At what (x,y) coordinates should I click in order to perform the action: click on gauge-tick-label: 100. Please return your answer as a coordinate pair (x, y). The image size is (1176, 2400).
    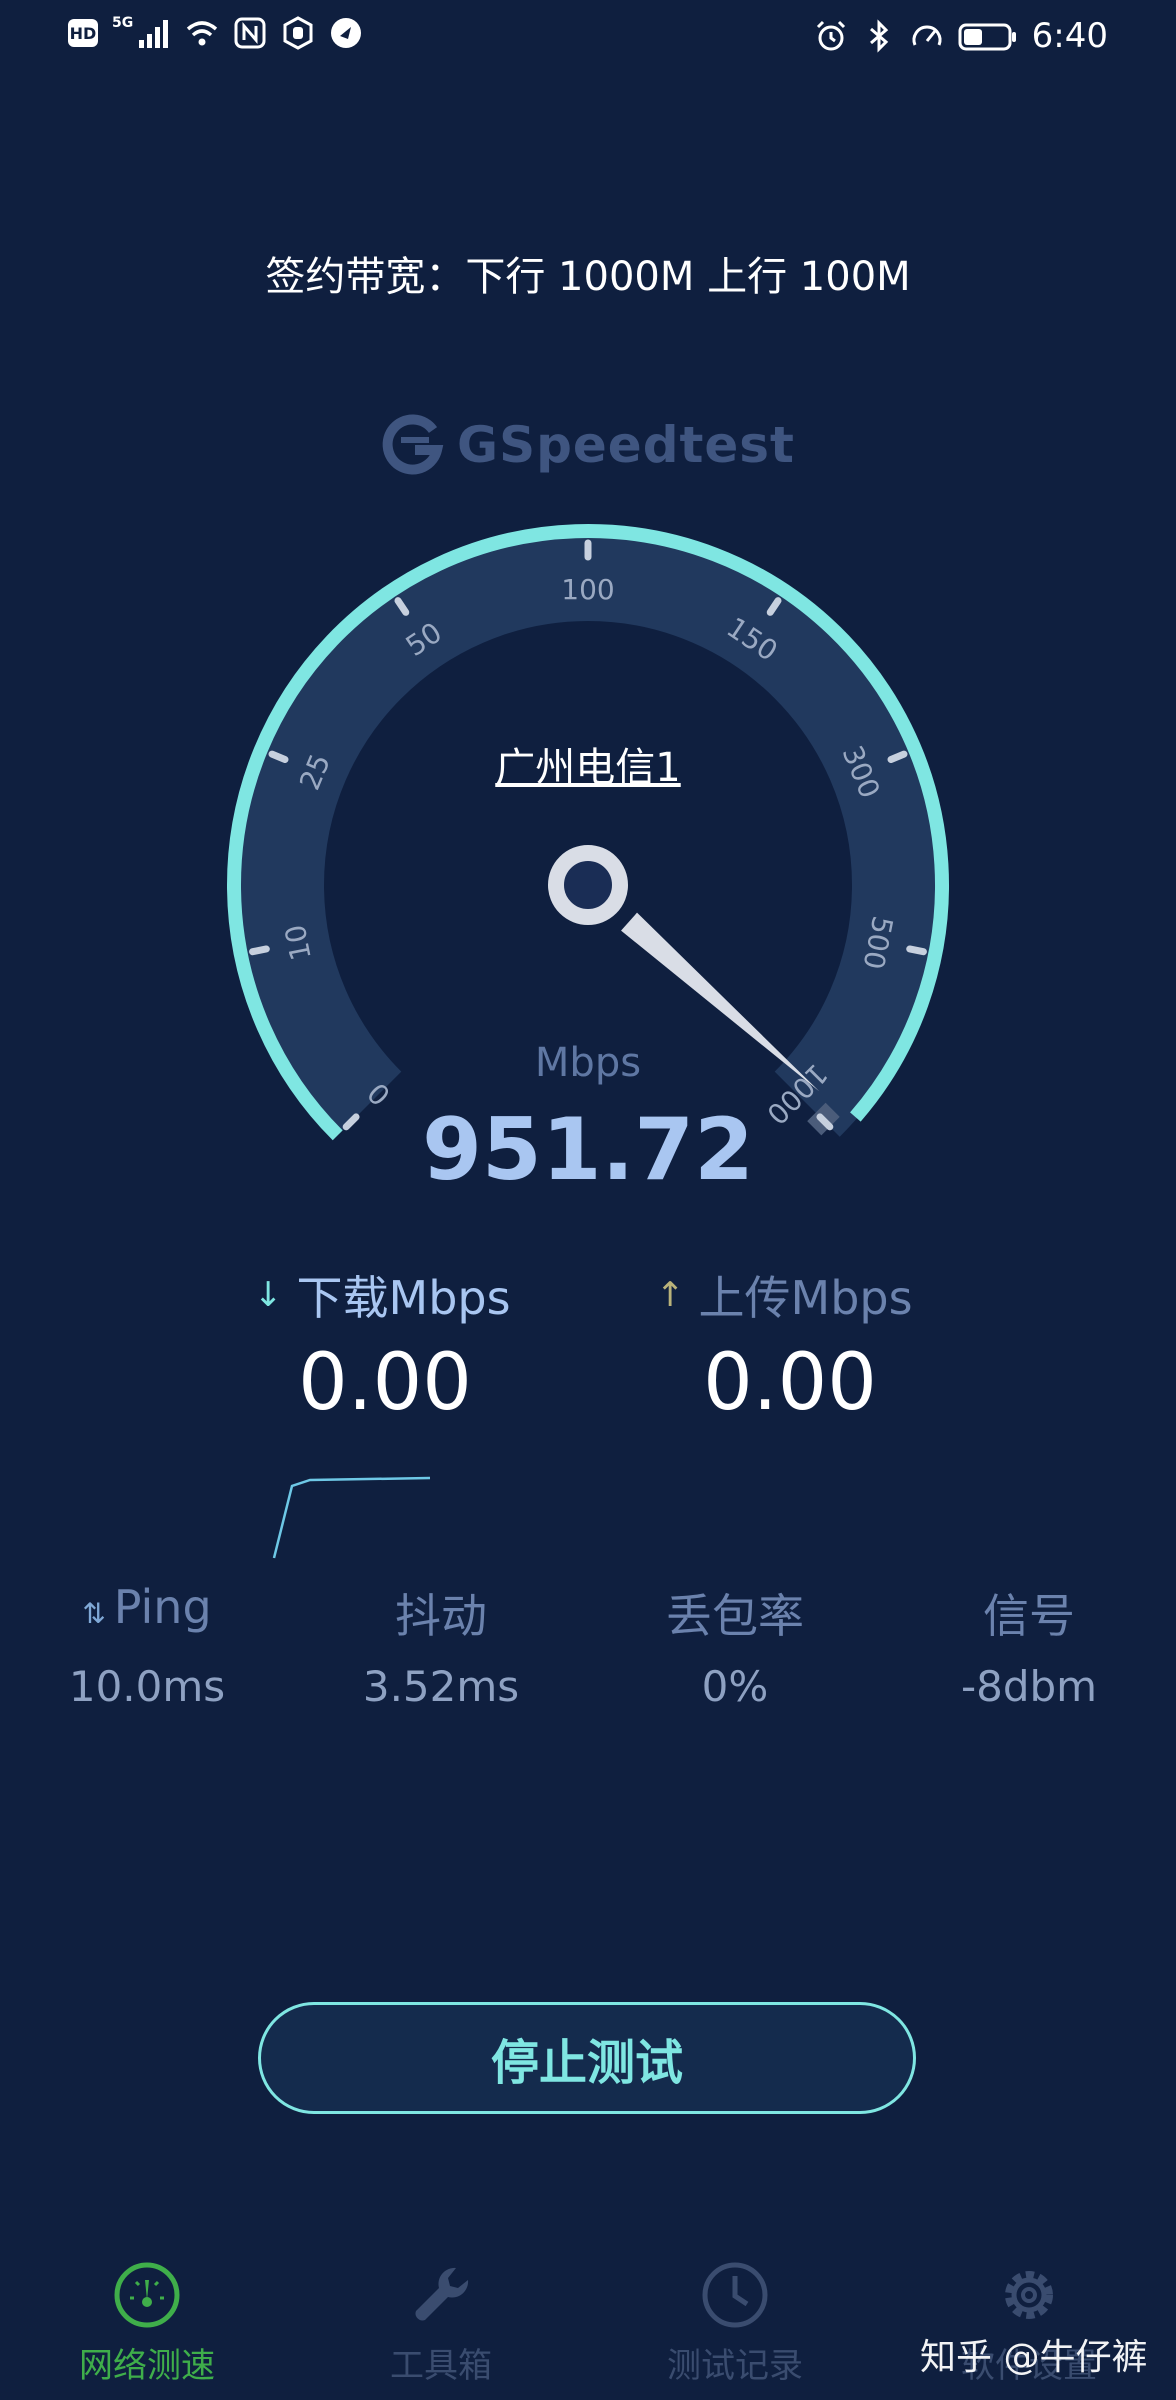
    Looking at the image, I should click on (587, 589).